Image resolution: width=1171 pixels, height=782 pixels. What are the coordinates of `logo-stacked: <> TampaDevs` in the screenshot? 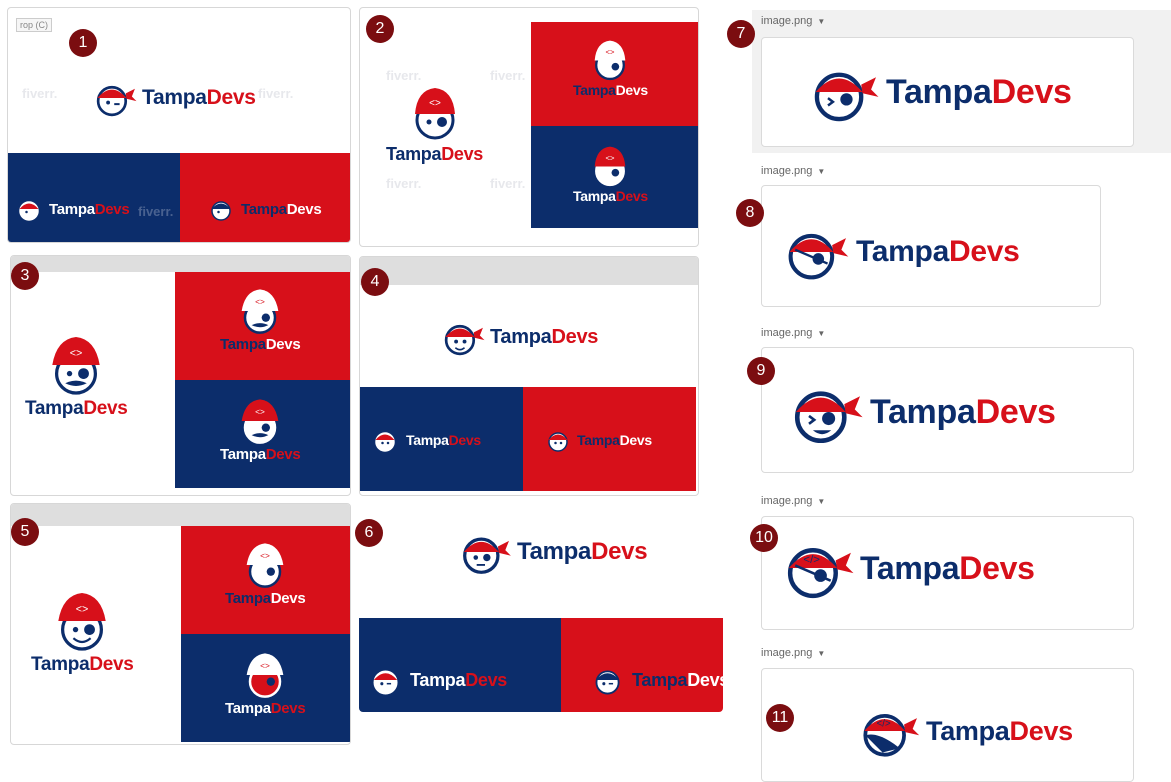 It's located at (76, 376).